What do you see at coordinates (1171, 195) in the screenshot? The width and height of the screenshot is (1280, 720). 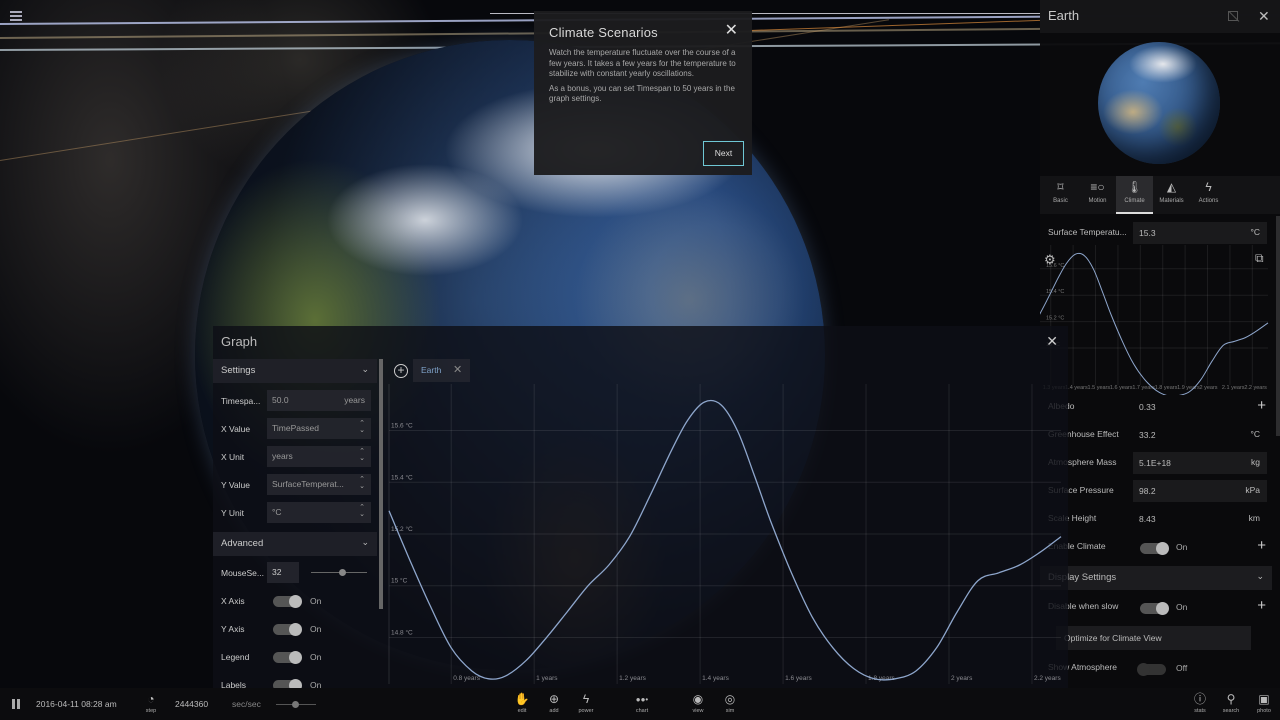 I see `tab-materials: ◭ Materials` at bounding box center [1171, 195].